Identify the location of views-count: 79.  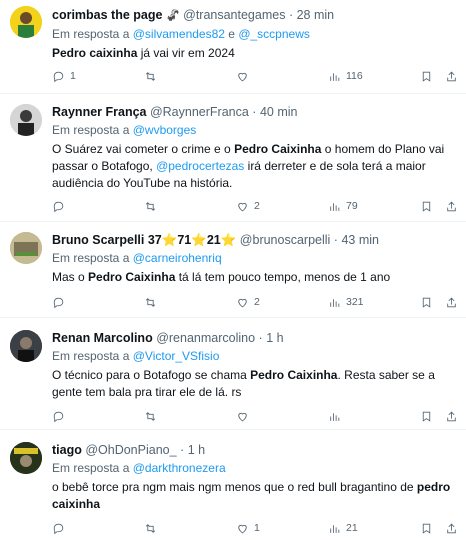
(352, 206).